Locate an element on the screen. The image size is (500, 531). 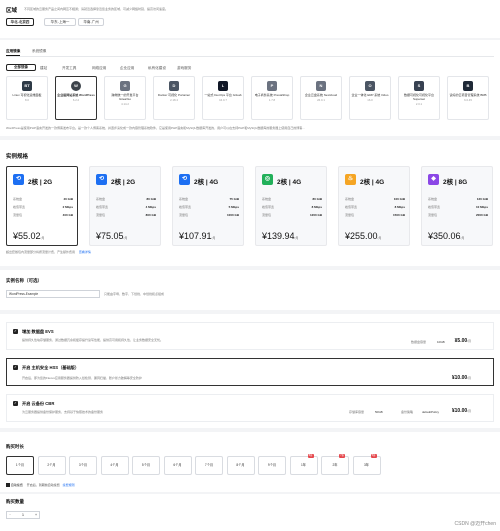
duration-option: 2年 7折 is located at coordinates (335, 464).